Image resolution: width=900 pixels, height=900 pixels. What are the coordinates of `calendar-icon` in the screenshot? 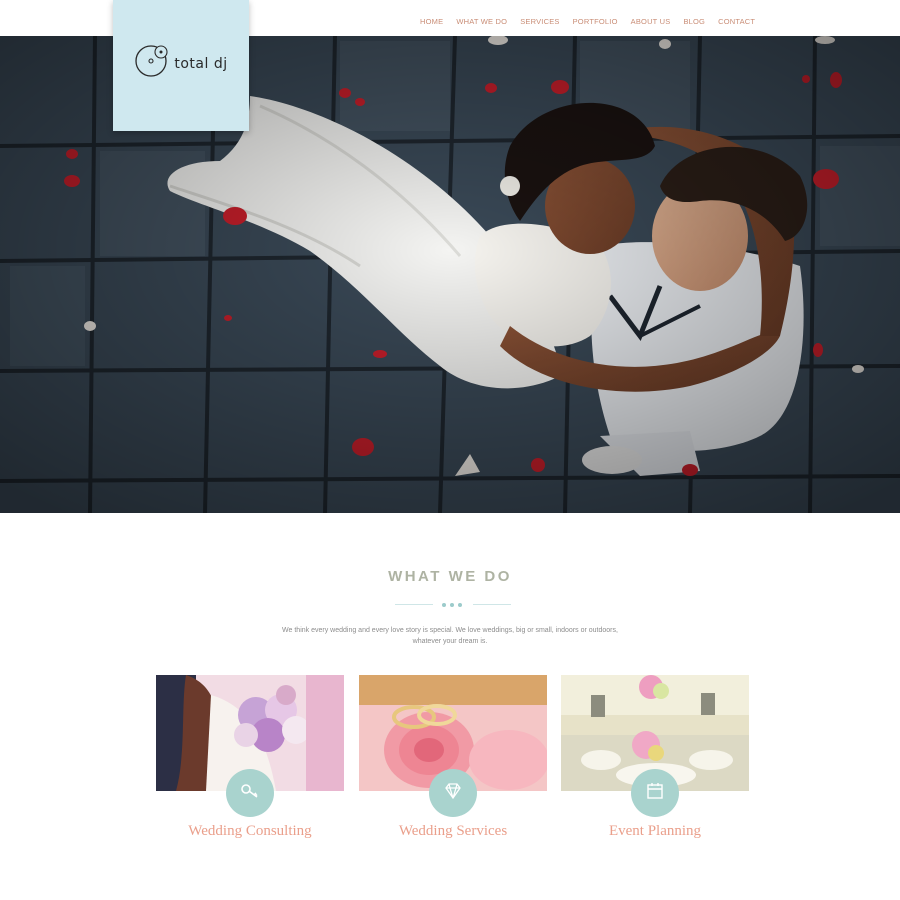 It's located at (655, 793).